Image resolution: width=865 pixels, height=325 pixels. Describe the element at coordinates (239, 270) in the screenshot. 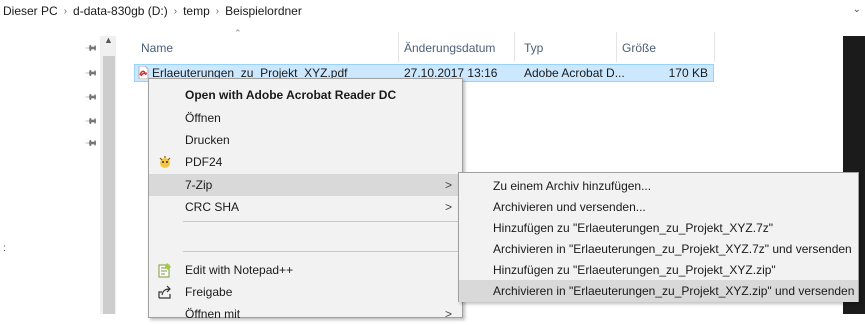

I see `menu-item-label: Edit with Notepad++` at that location.